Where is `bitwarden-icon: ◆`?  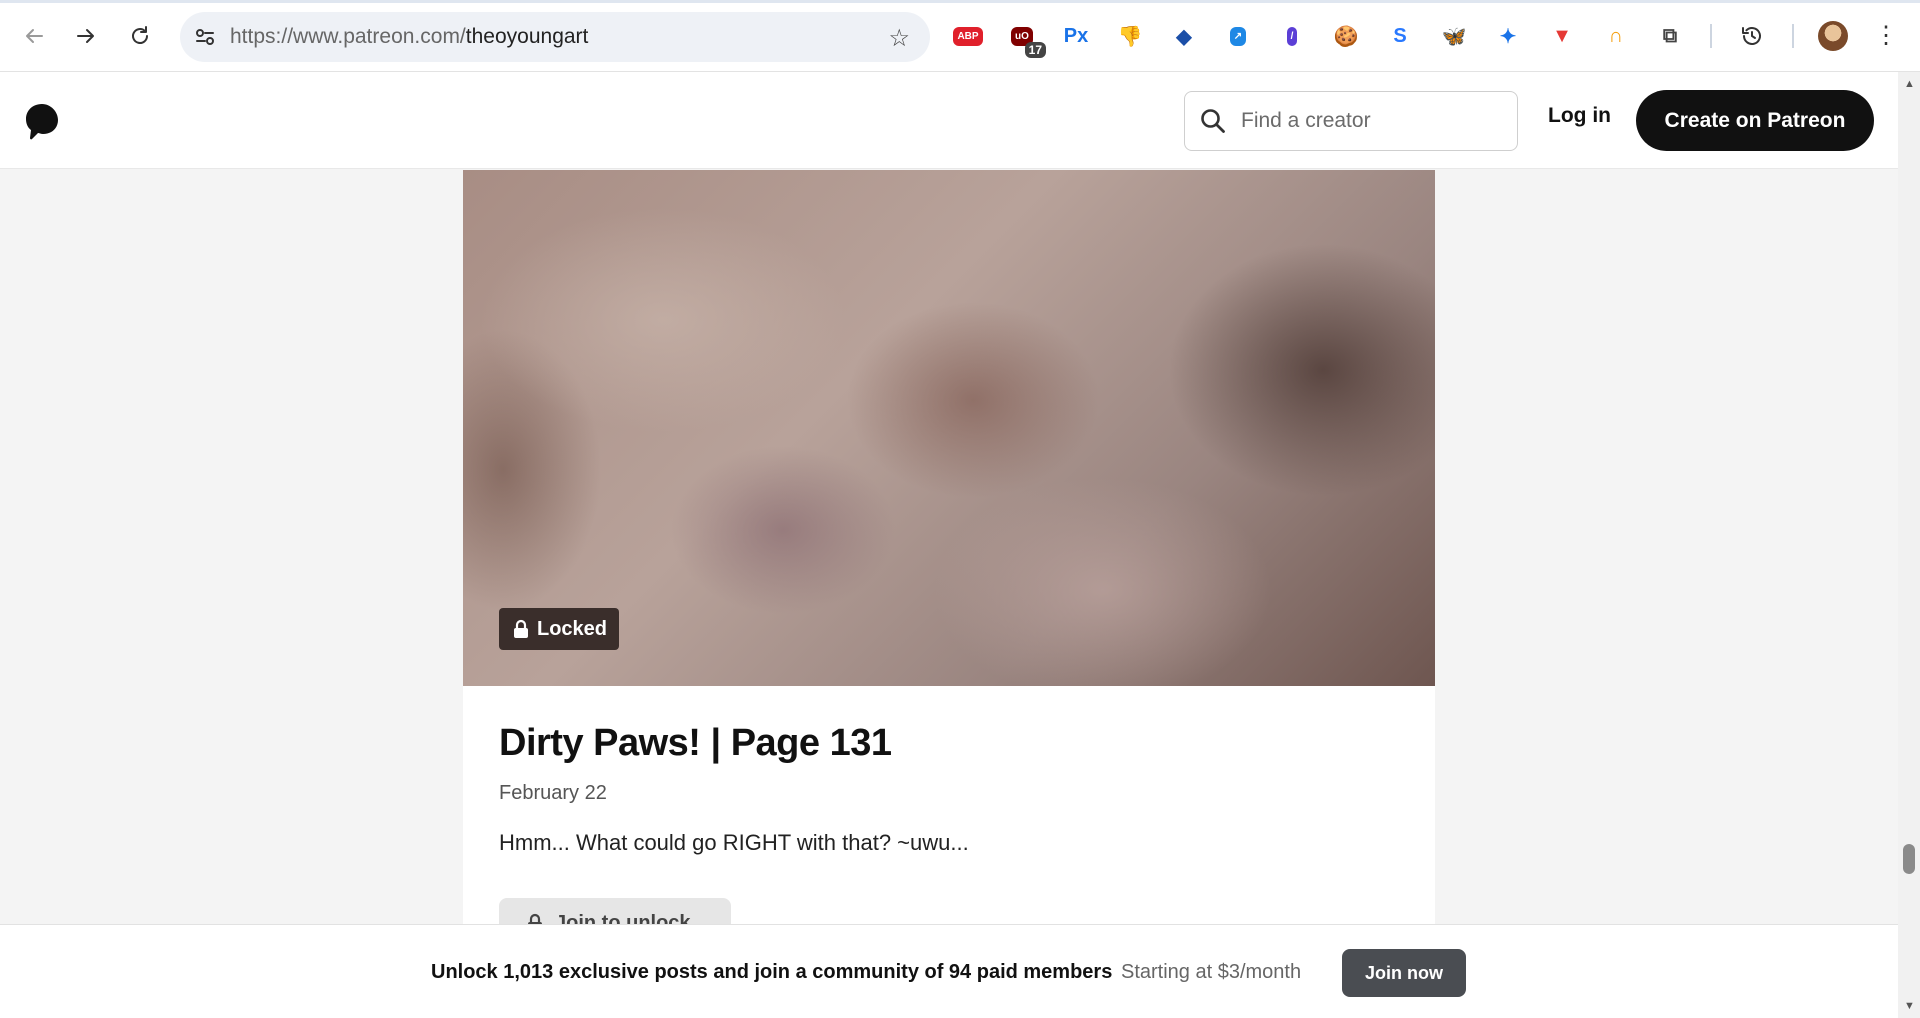 bitwarden-icon: ◆ is located at coordinates (1184, 36).